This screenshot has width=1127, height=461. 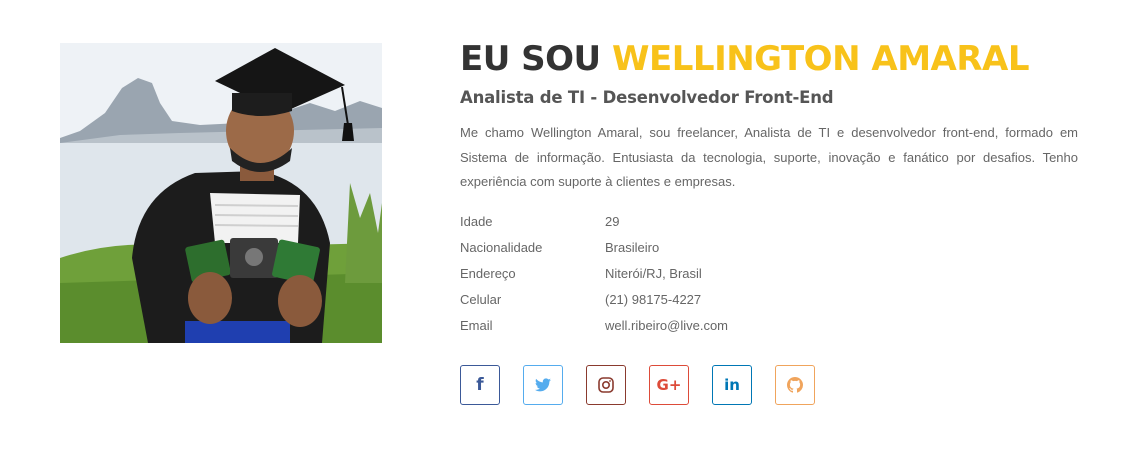 I want to click on info-value: well.ribeiro@live.com, so click(x=667, y=325).